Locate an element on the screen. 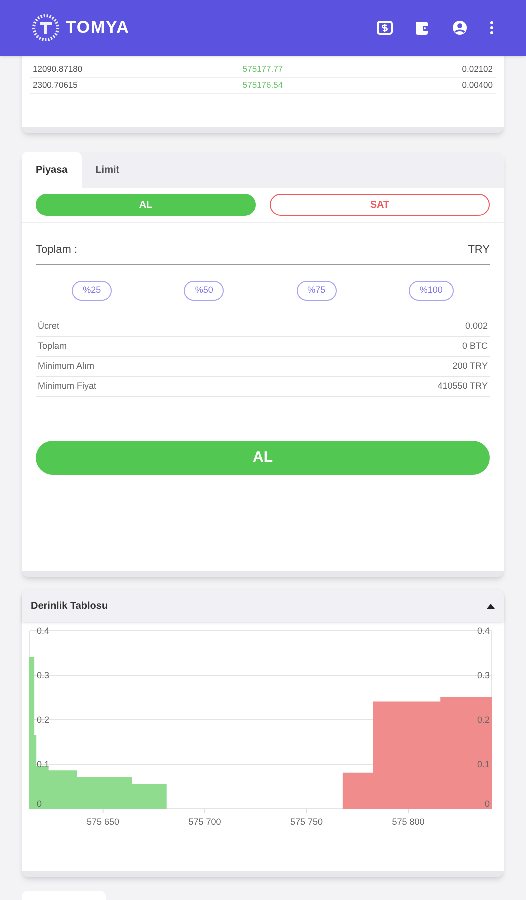  info-label: Ücret is located at coordinates (49, 326).